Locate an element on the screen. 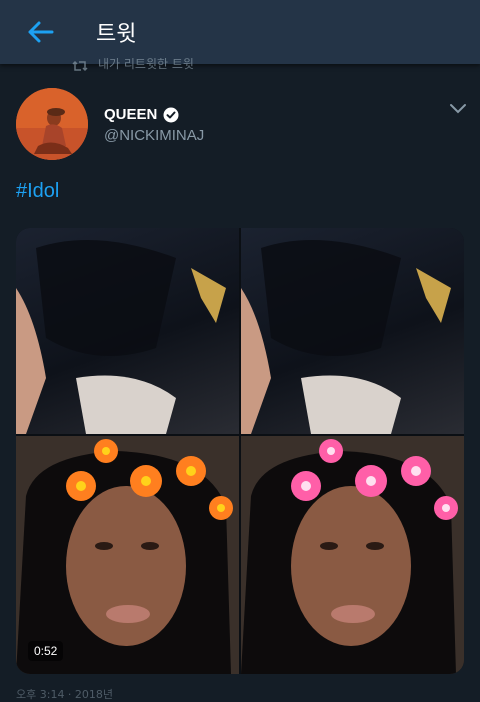 The width and height of the screenshot is (480, 702). chevron-down-icon is located at coordinates (458, 109).